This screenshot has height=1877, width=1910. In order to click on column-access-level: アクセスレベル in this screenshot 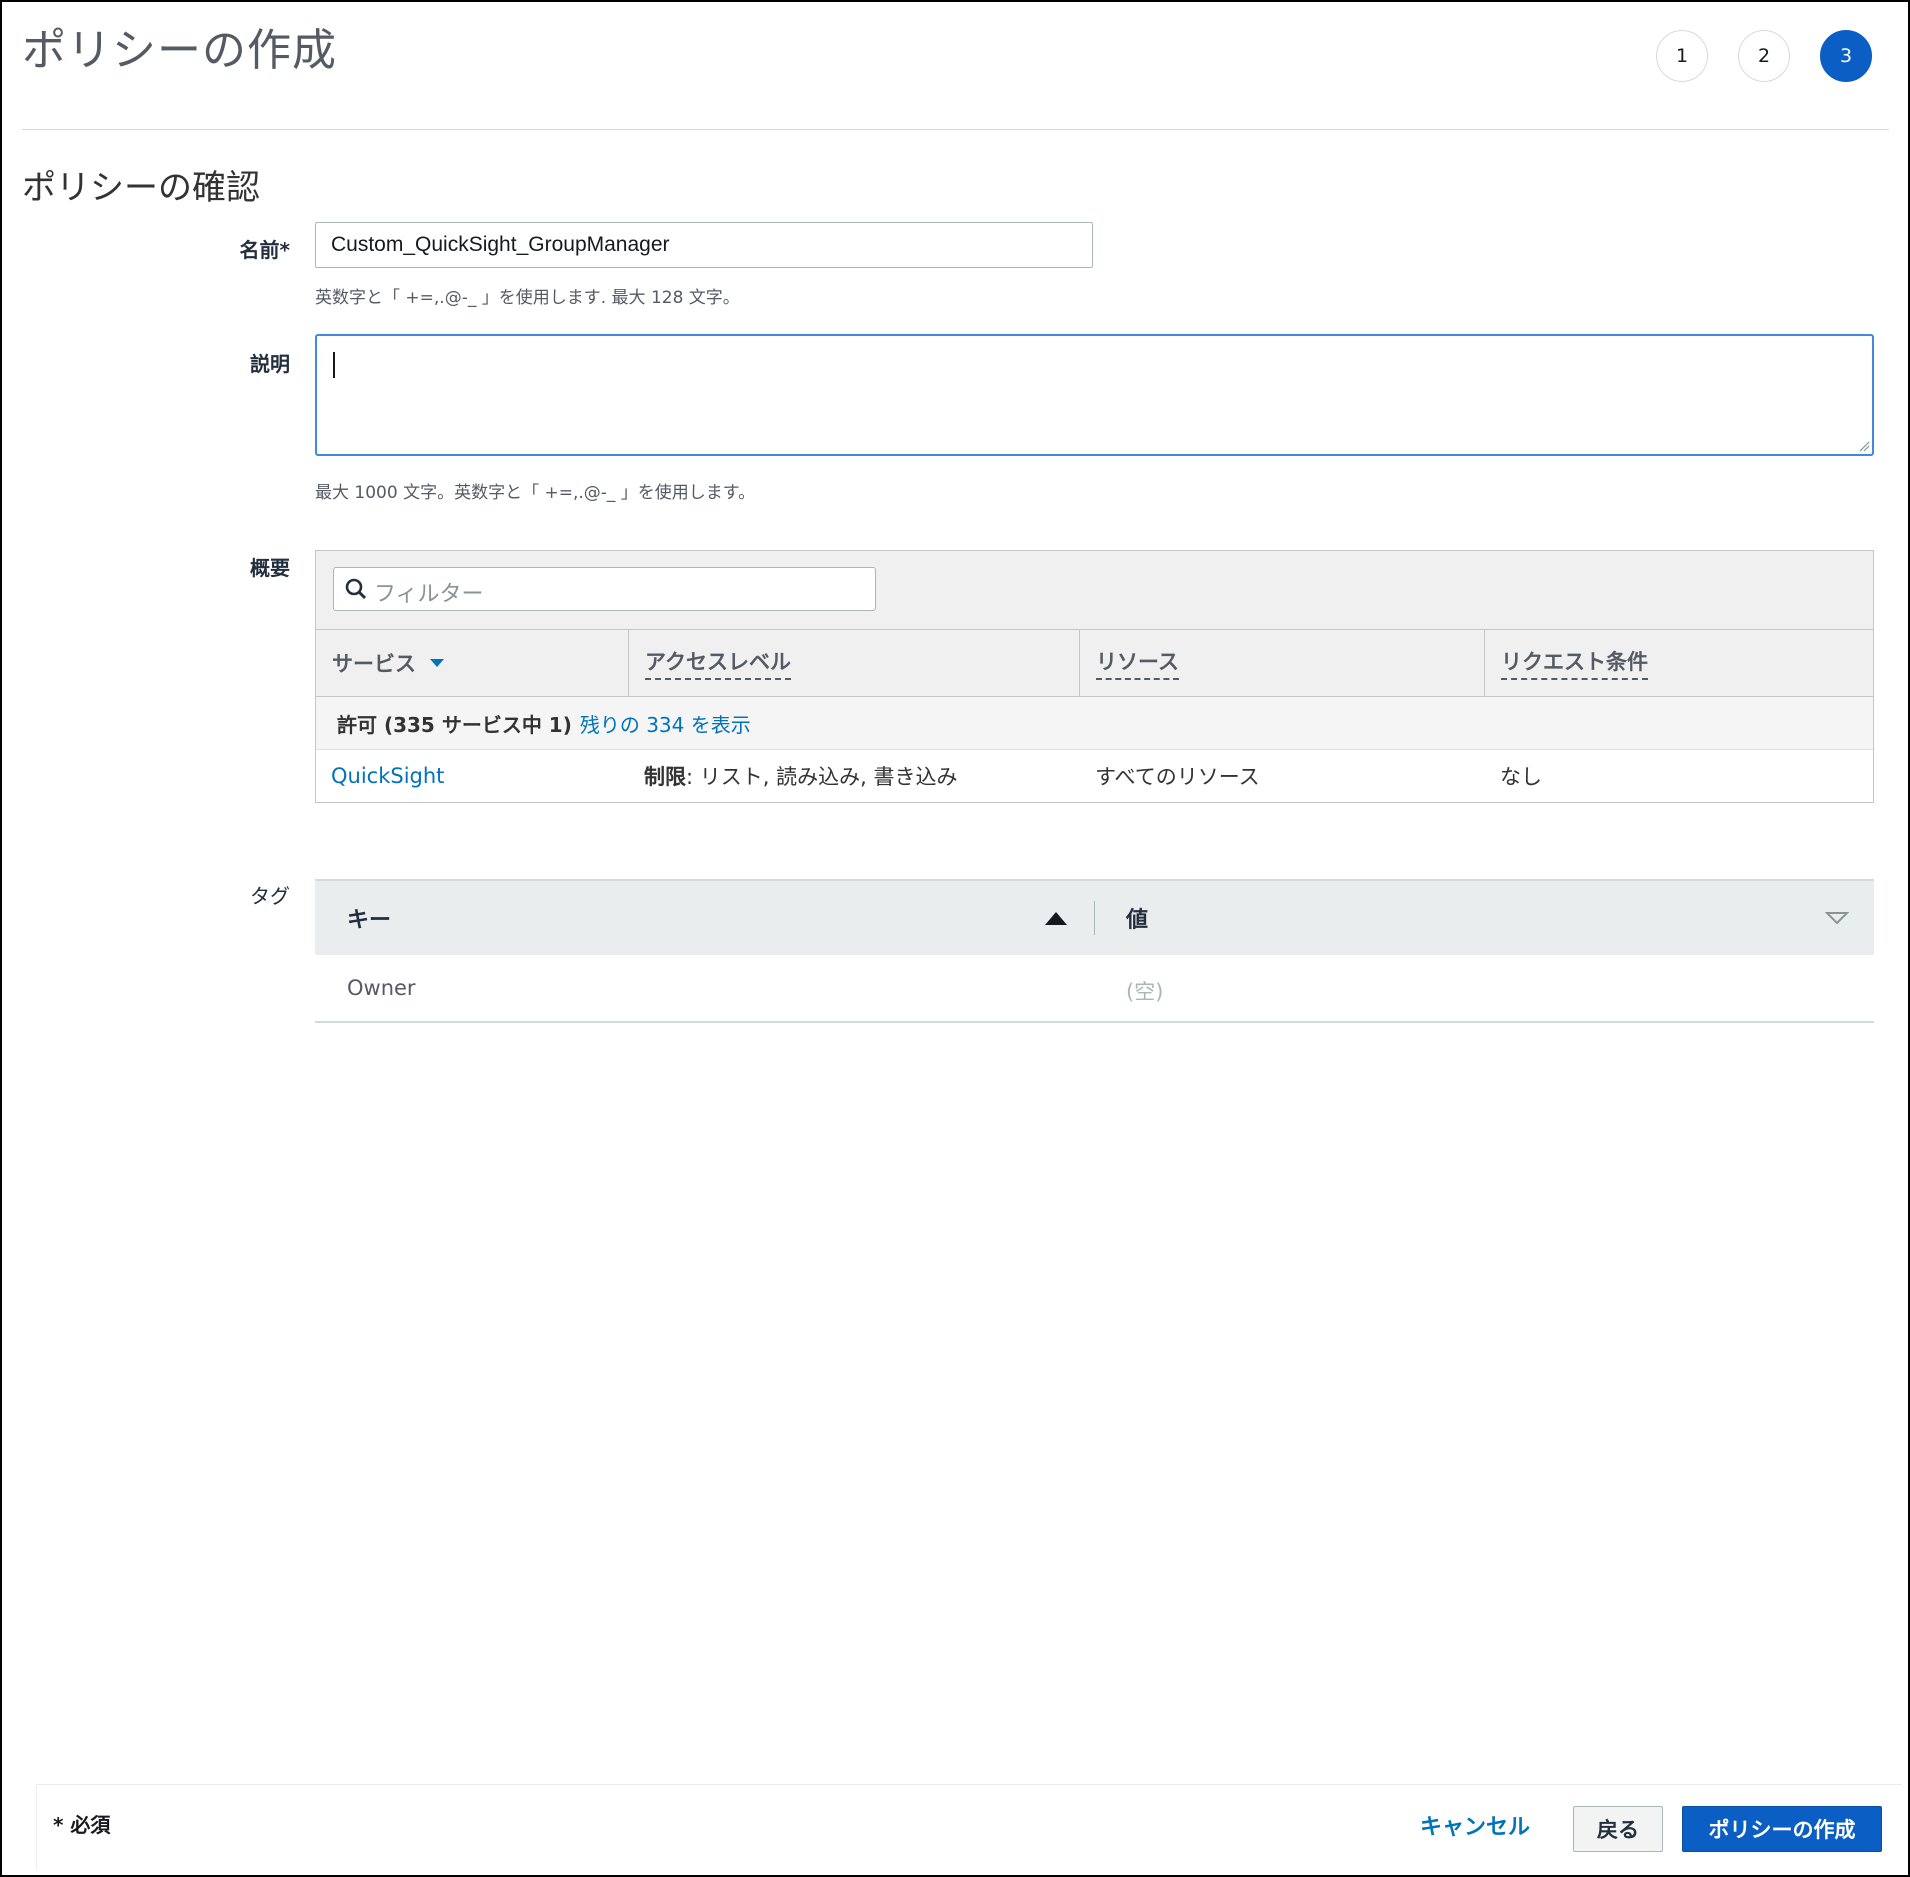, I will do `click(854, 663)`.